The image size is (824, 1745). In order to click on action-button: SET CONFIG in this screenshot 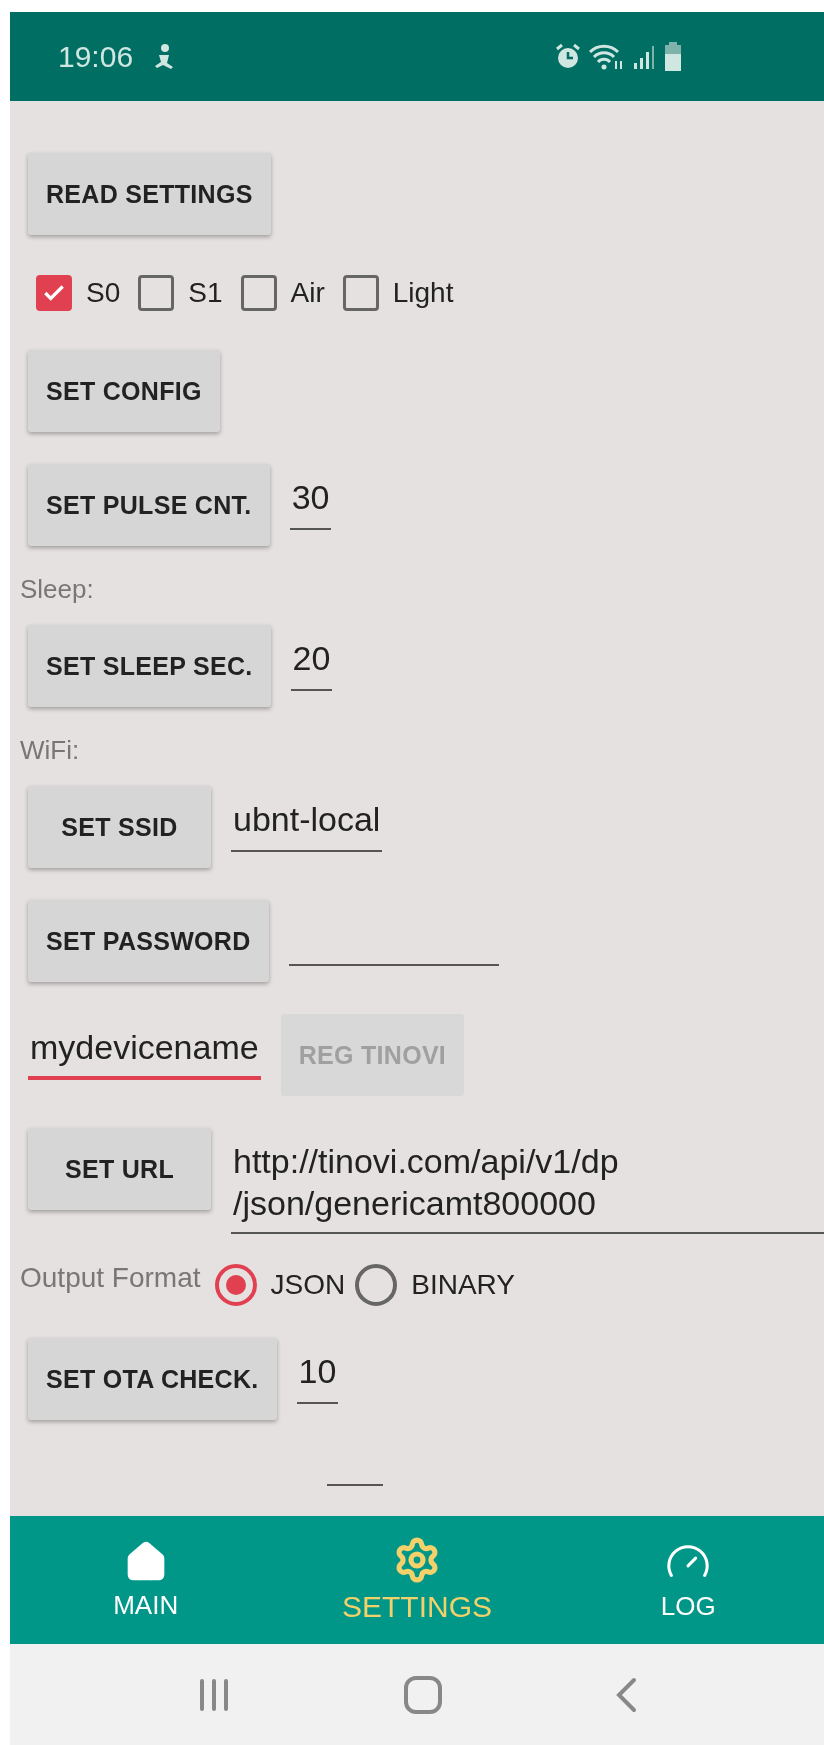, I will do `click(124, 391)`.